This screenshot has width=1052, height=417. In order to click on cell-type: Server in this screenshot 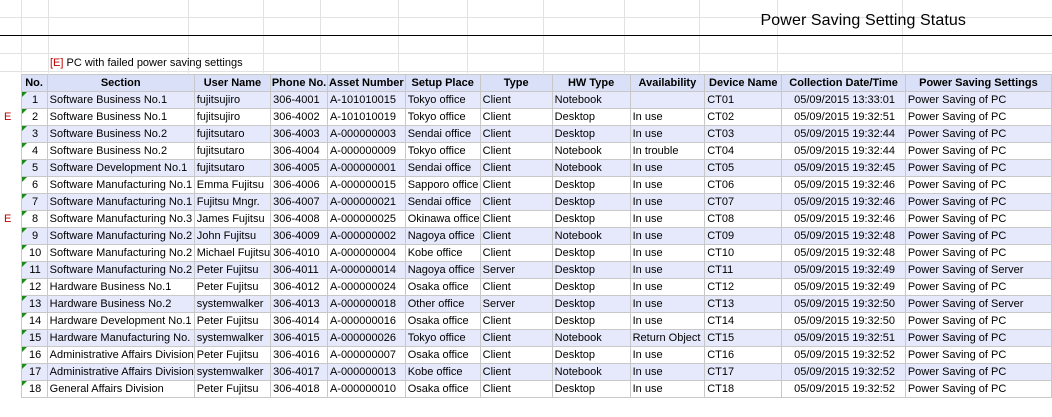, I will do `click(516, 270)`.